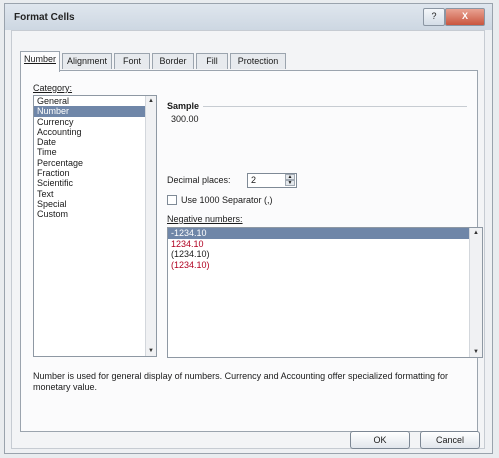 The height and width of the screenshot is (458, 499). What do you see at coordinates (319, 233) in the screenshot?
I see `negative-number-format-item: -1234.10` at bounding box center [319, 233].